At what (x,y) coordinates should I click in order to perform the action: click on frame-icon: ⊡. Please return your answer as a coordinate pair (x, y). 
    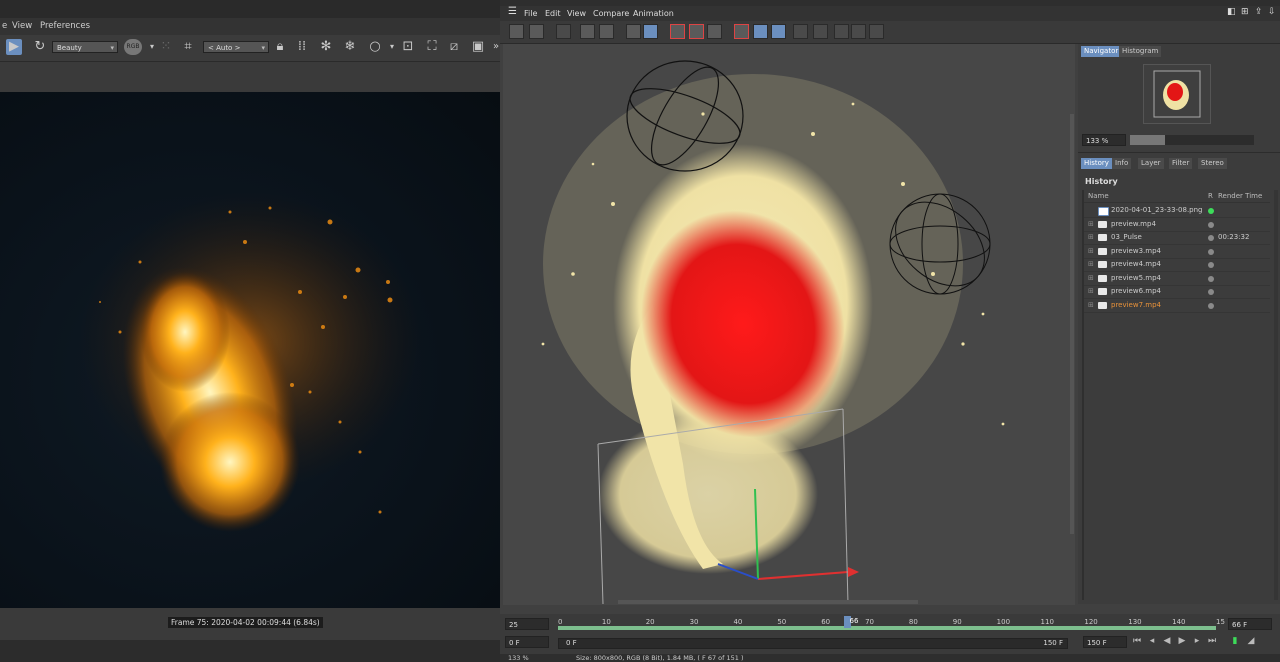
    Looking at the image, I should click on (408, 47).